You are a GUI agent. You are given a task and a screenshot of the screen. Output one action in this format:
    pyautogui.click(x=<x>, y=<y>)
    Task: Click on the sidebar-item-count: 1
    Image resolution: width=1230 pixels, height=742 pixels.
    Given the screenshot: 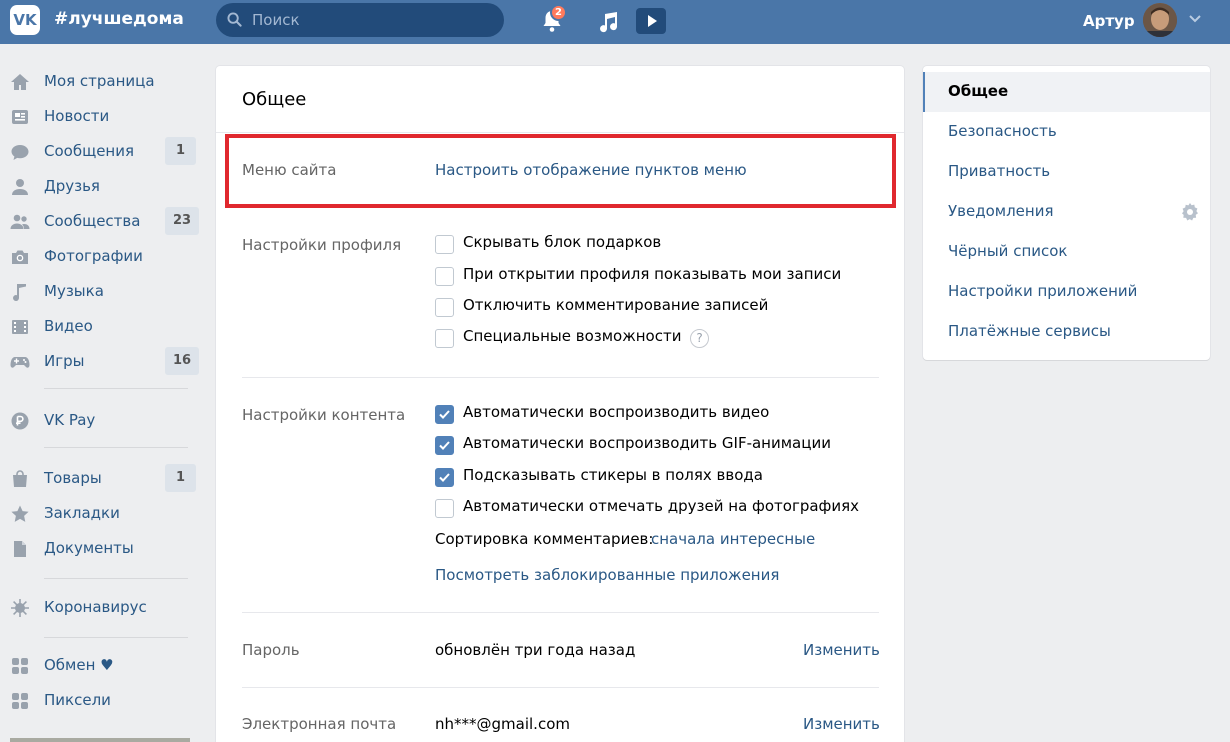 What is the action you would take?
    pyautogui.click(x=180, y=151)
    